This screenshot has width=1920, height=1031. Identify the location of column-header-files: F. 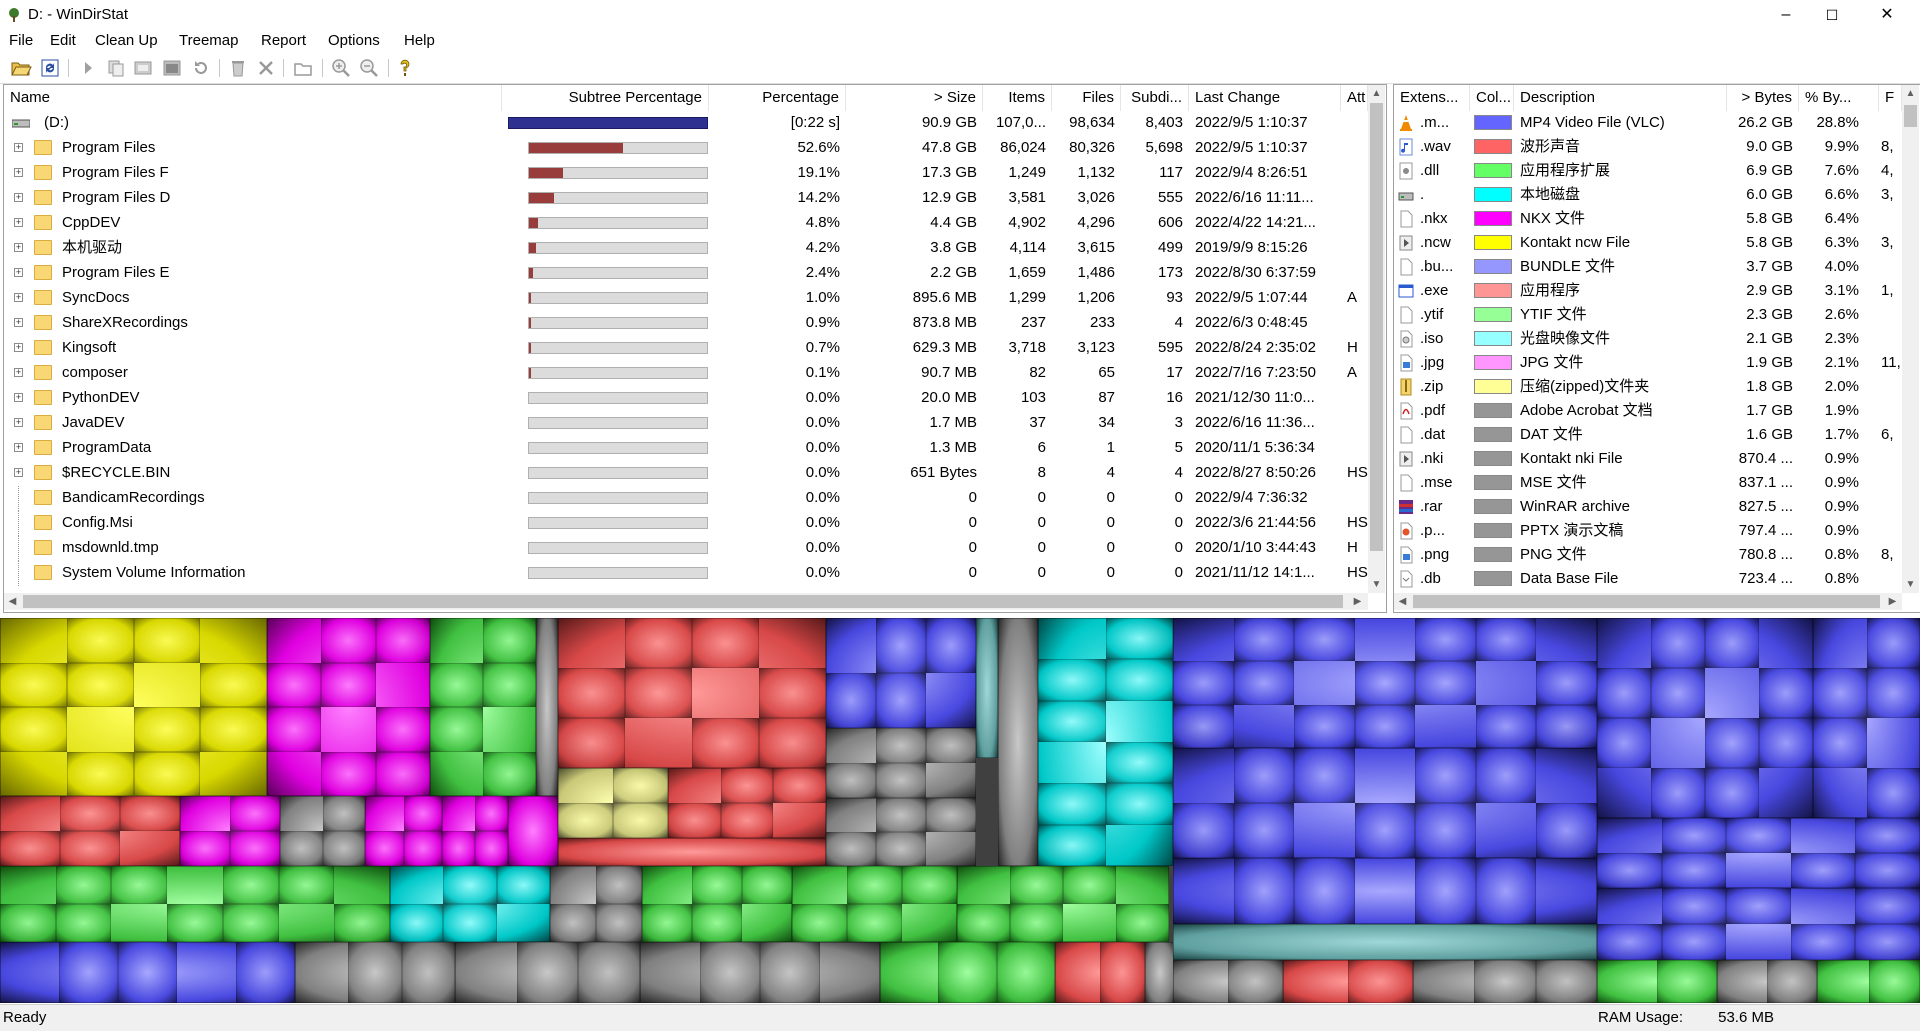
(1890, 98).